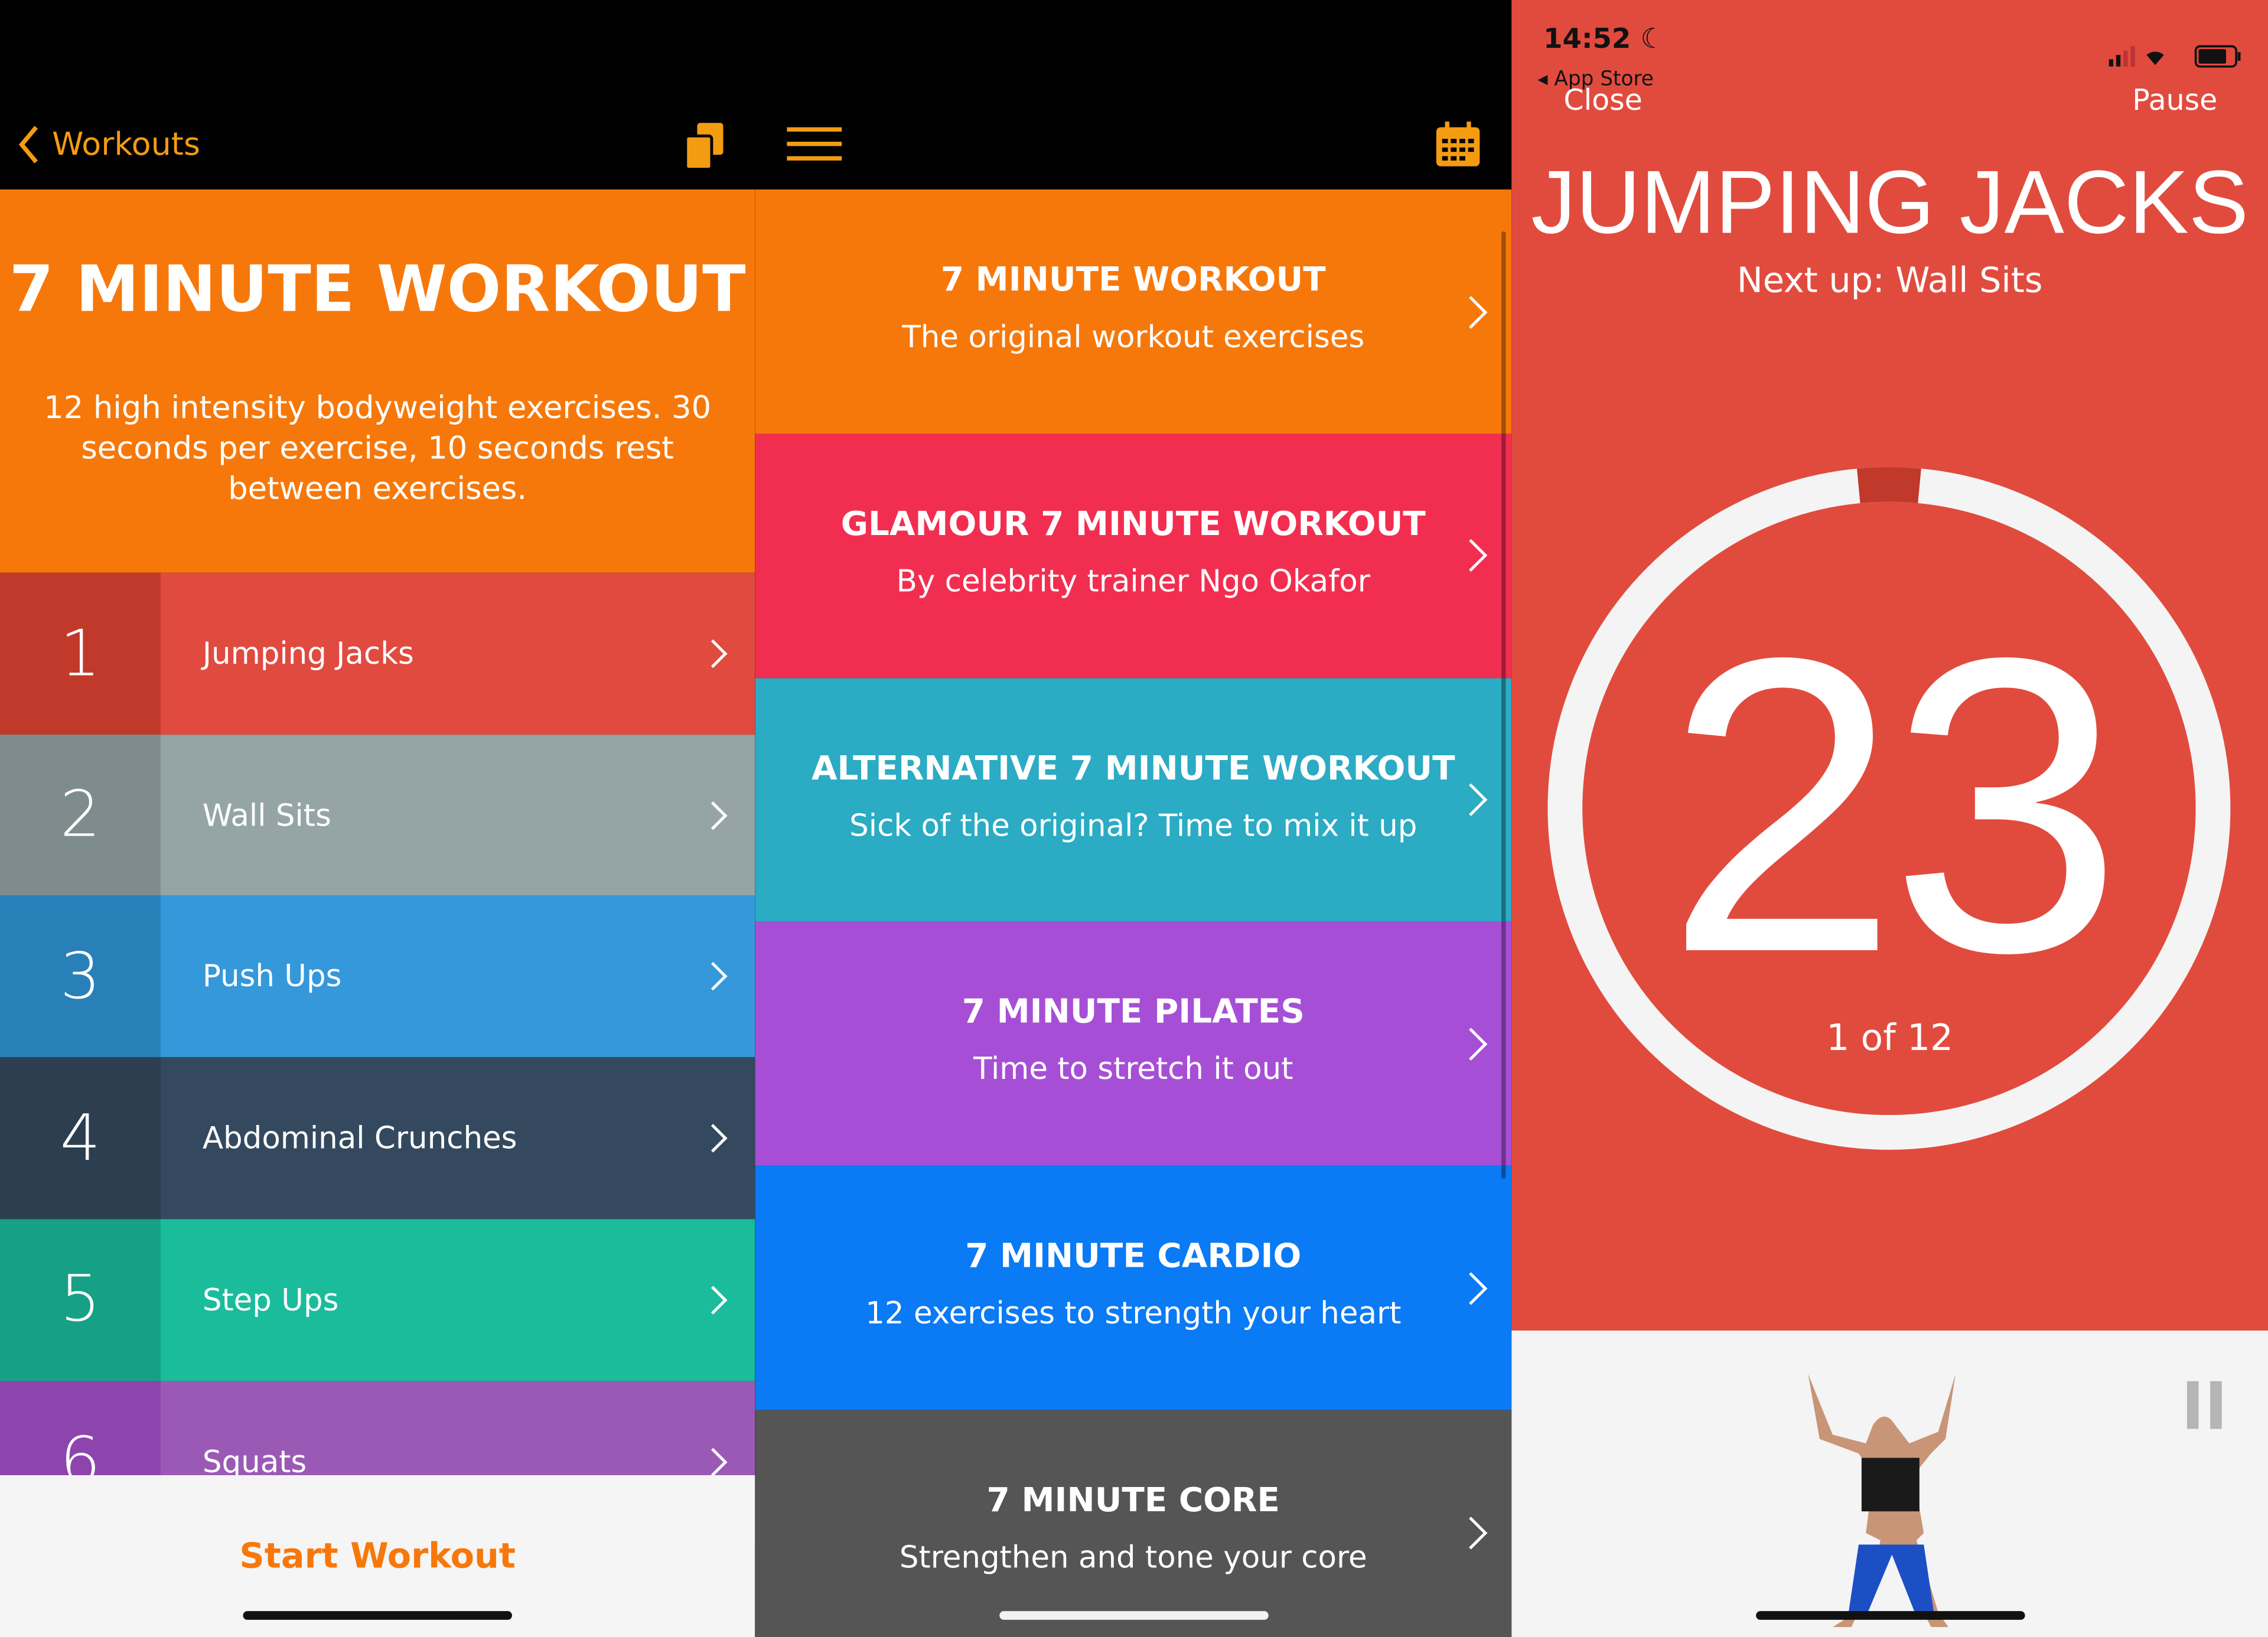  Describe the element at coordinates (704, 146) in the screenshot. I see `copy-icon` at that location.